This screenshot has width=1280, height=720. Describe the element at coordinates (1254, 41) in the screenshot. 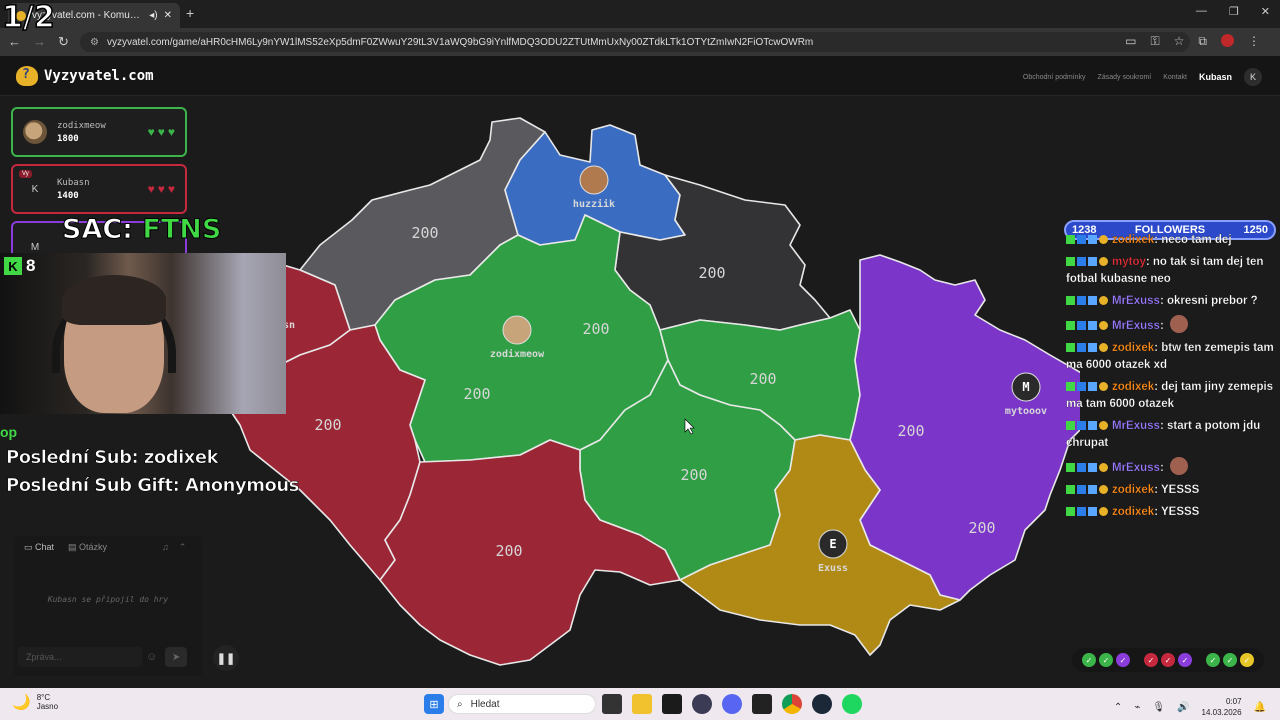

I see `menu-icon: ⋮` at that location.